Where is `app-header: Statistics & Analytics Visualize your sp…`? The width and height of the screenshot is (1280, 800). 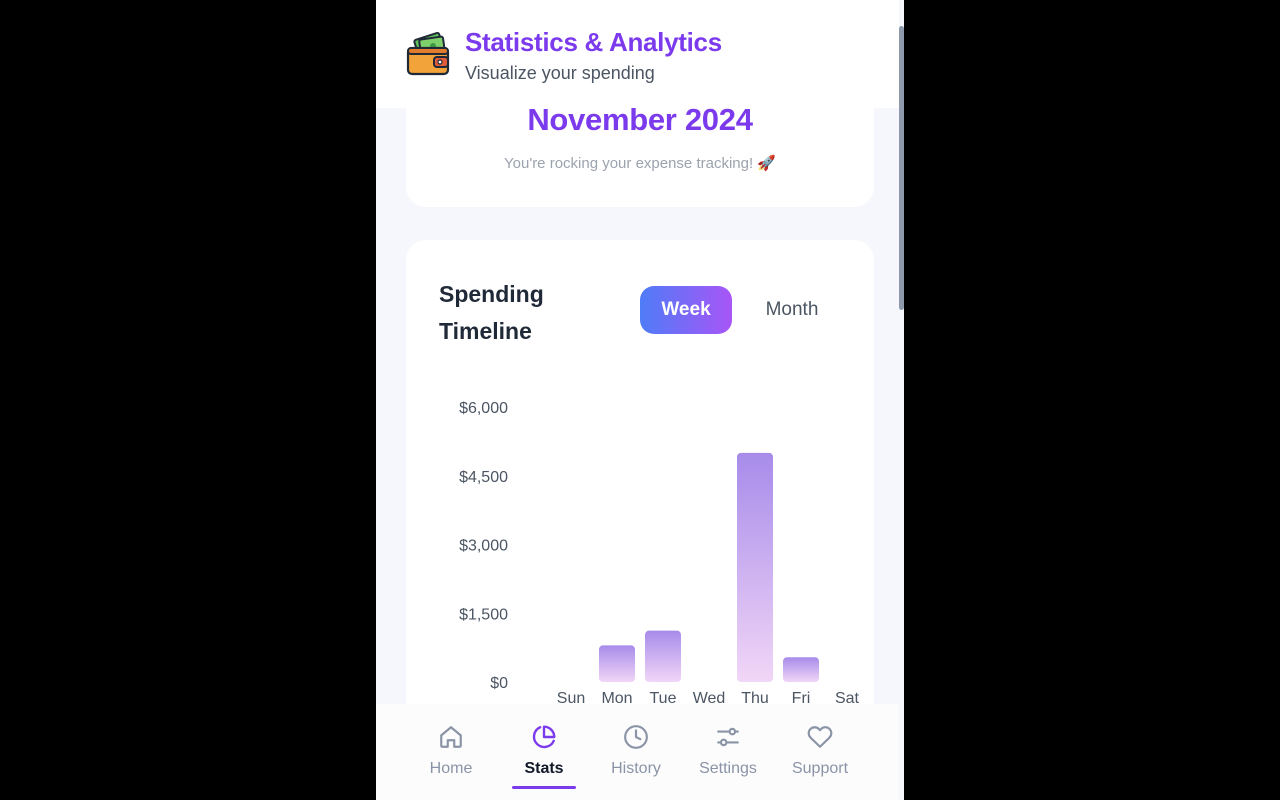
app-header: Statistics & Analytics Visualize your sp… is located at coordinates (637, 54).